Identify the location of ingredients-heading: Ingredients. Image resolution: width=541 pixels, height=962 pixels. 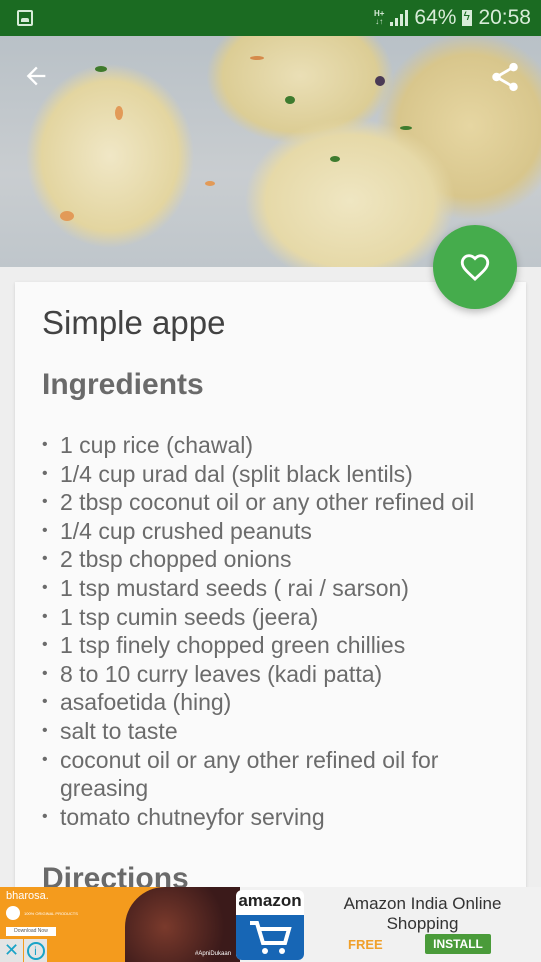
(123, 384).